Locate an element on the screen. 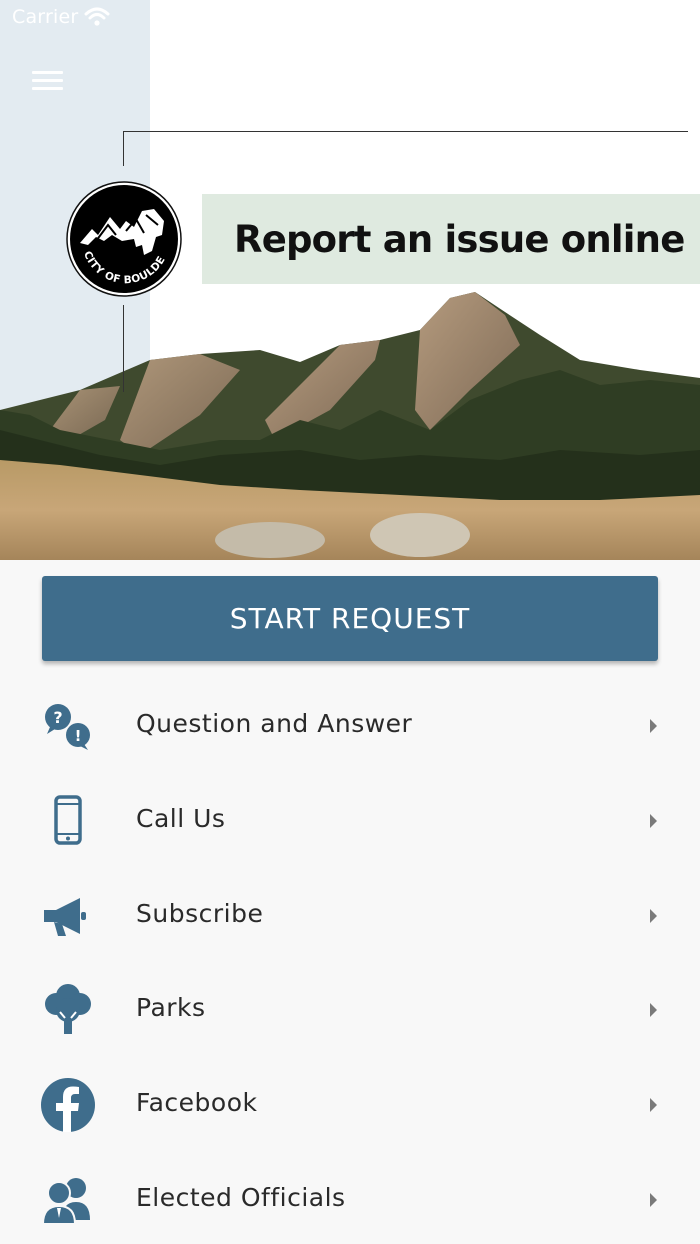  officials-icon is located at coordinates (68, 1200).